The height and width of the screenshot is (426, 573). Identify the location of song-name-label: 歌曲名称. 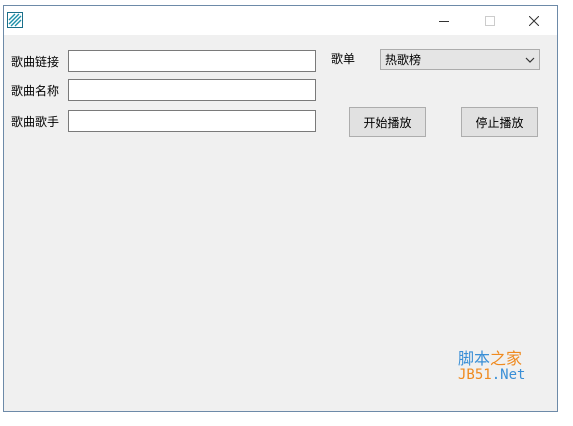
(35, 91).